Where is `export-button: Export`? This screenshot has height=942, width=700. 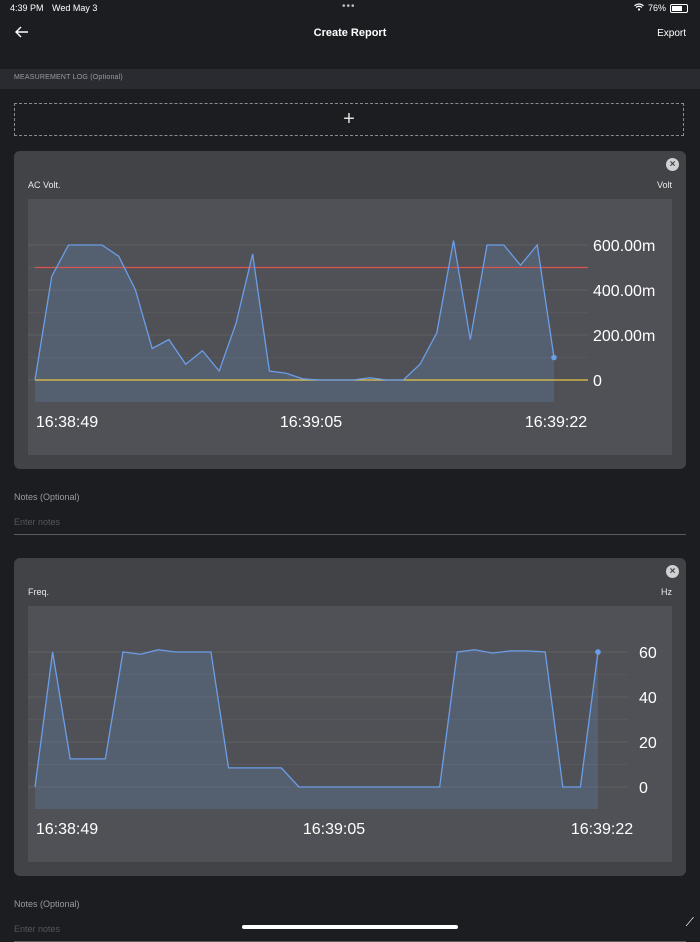 export-button: Export is located at coordinates (671, 33).